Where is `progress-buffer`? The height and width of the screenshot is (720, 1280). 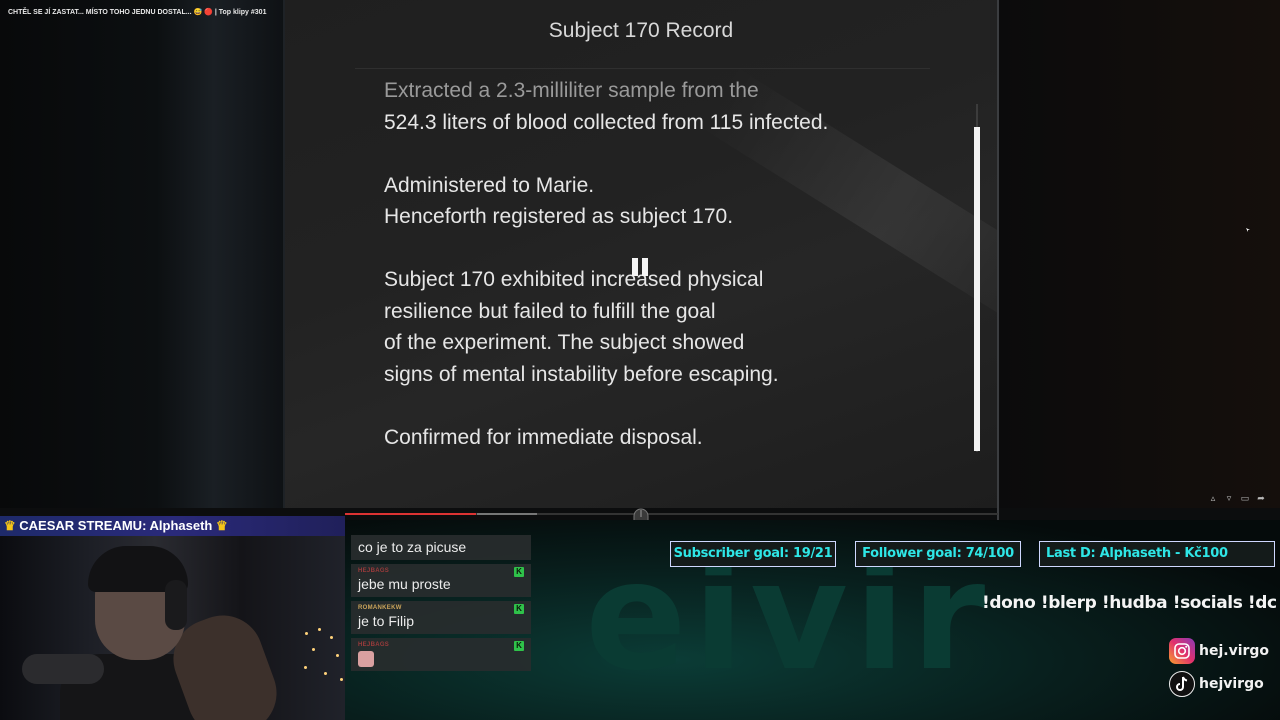
progress-buffer is located at coordinates (507, 514).